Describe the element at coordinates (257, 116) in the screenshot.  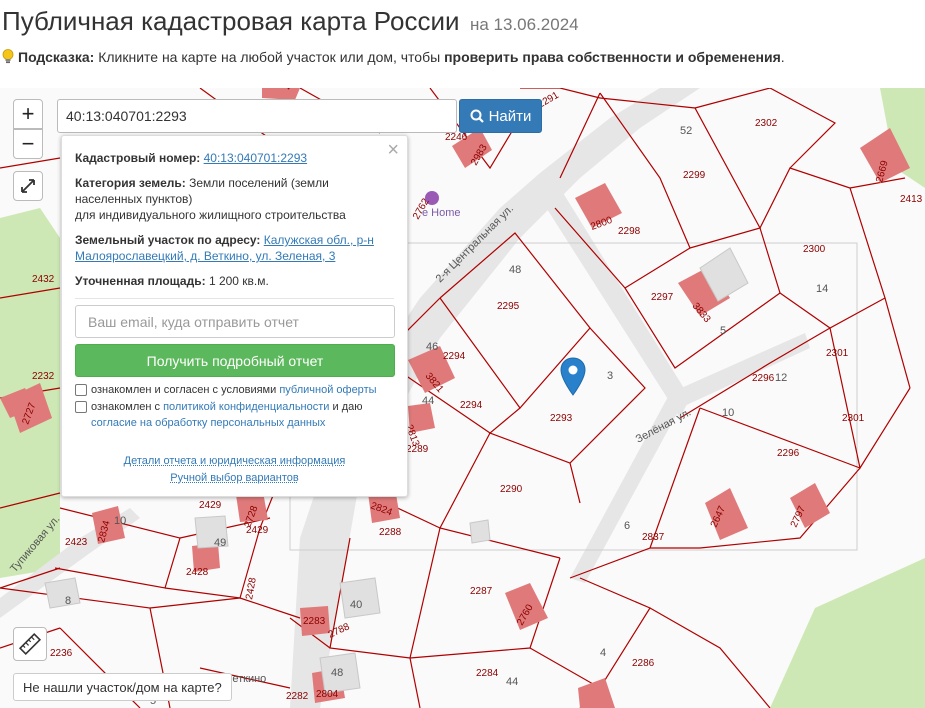
I see `cadastral-search-input` at that location.